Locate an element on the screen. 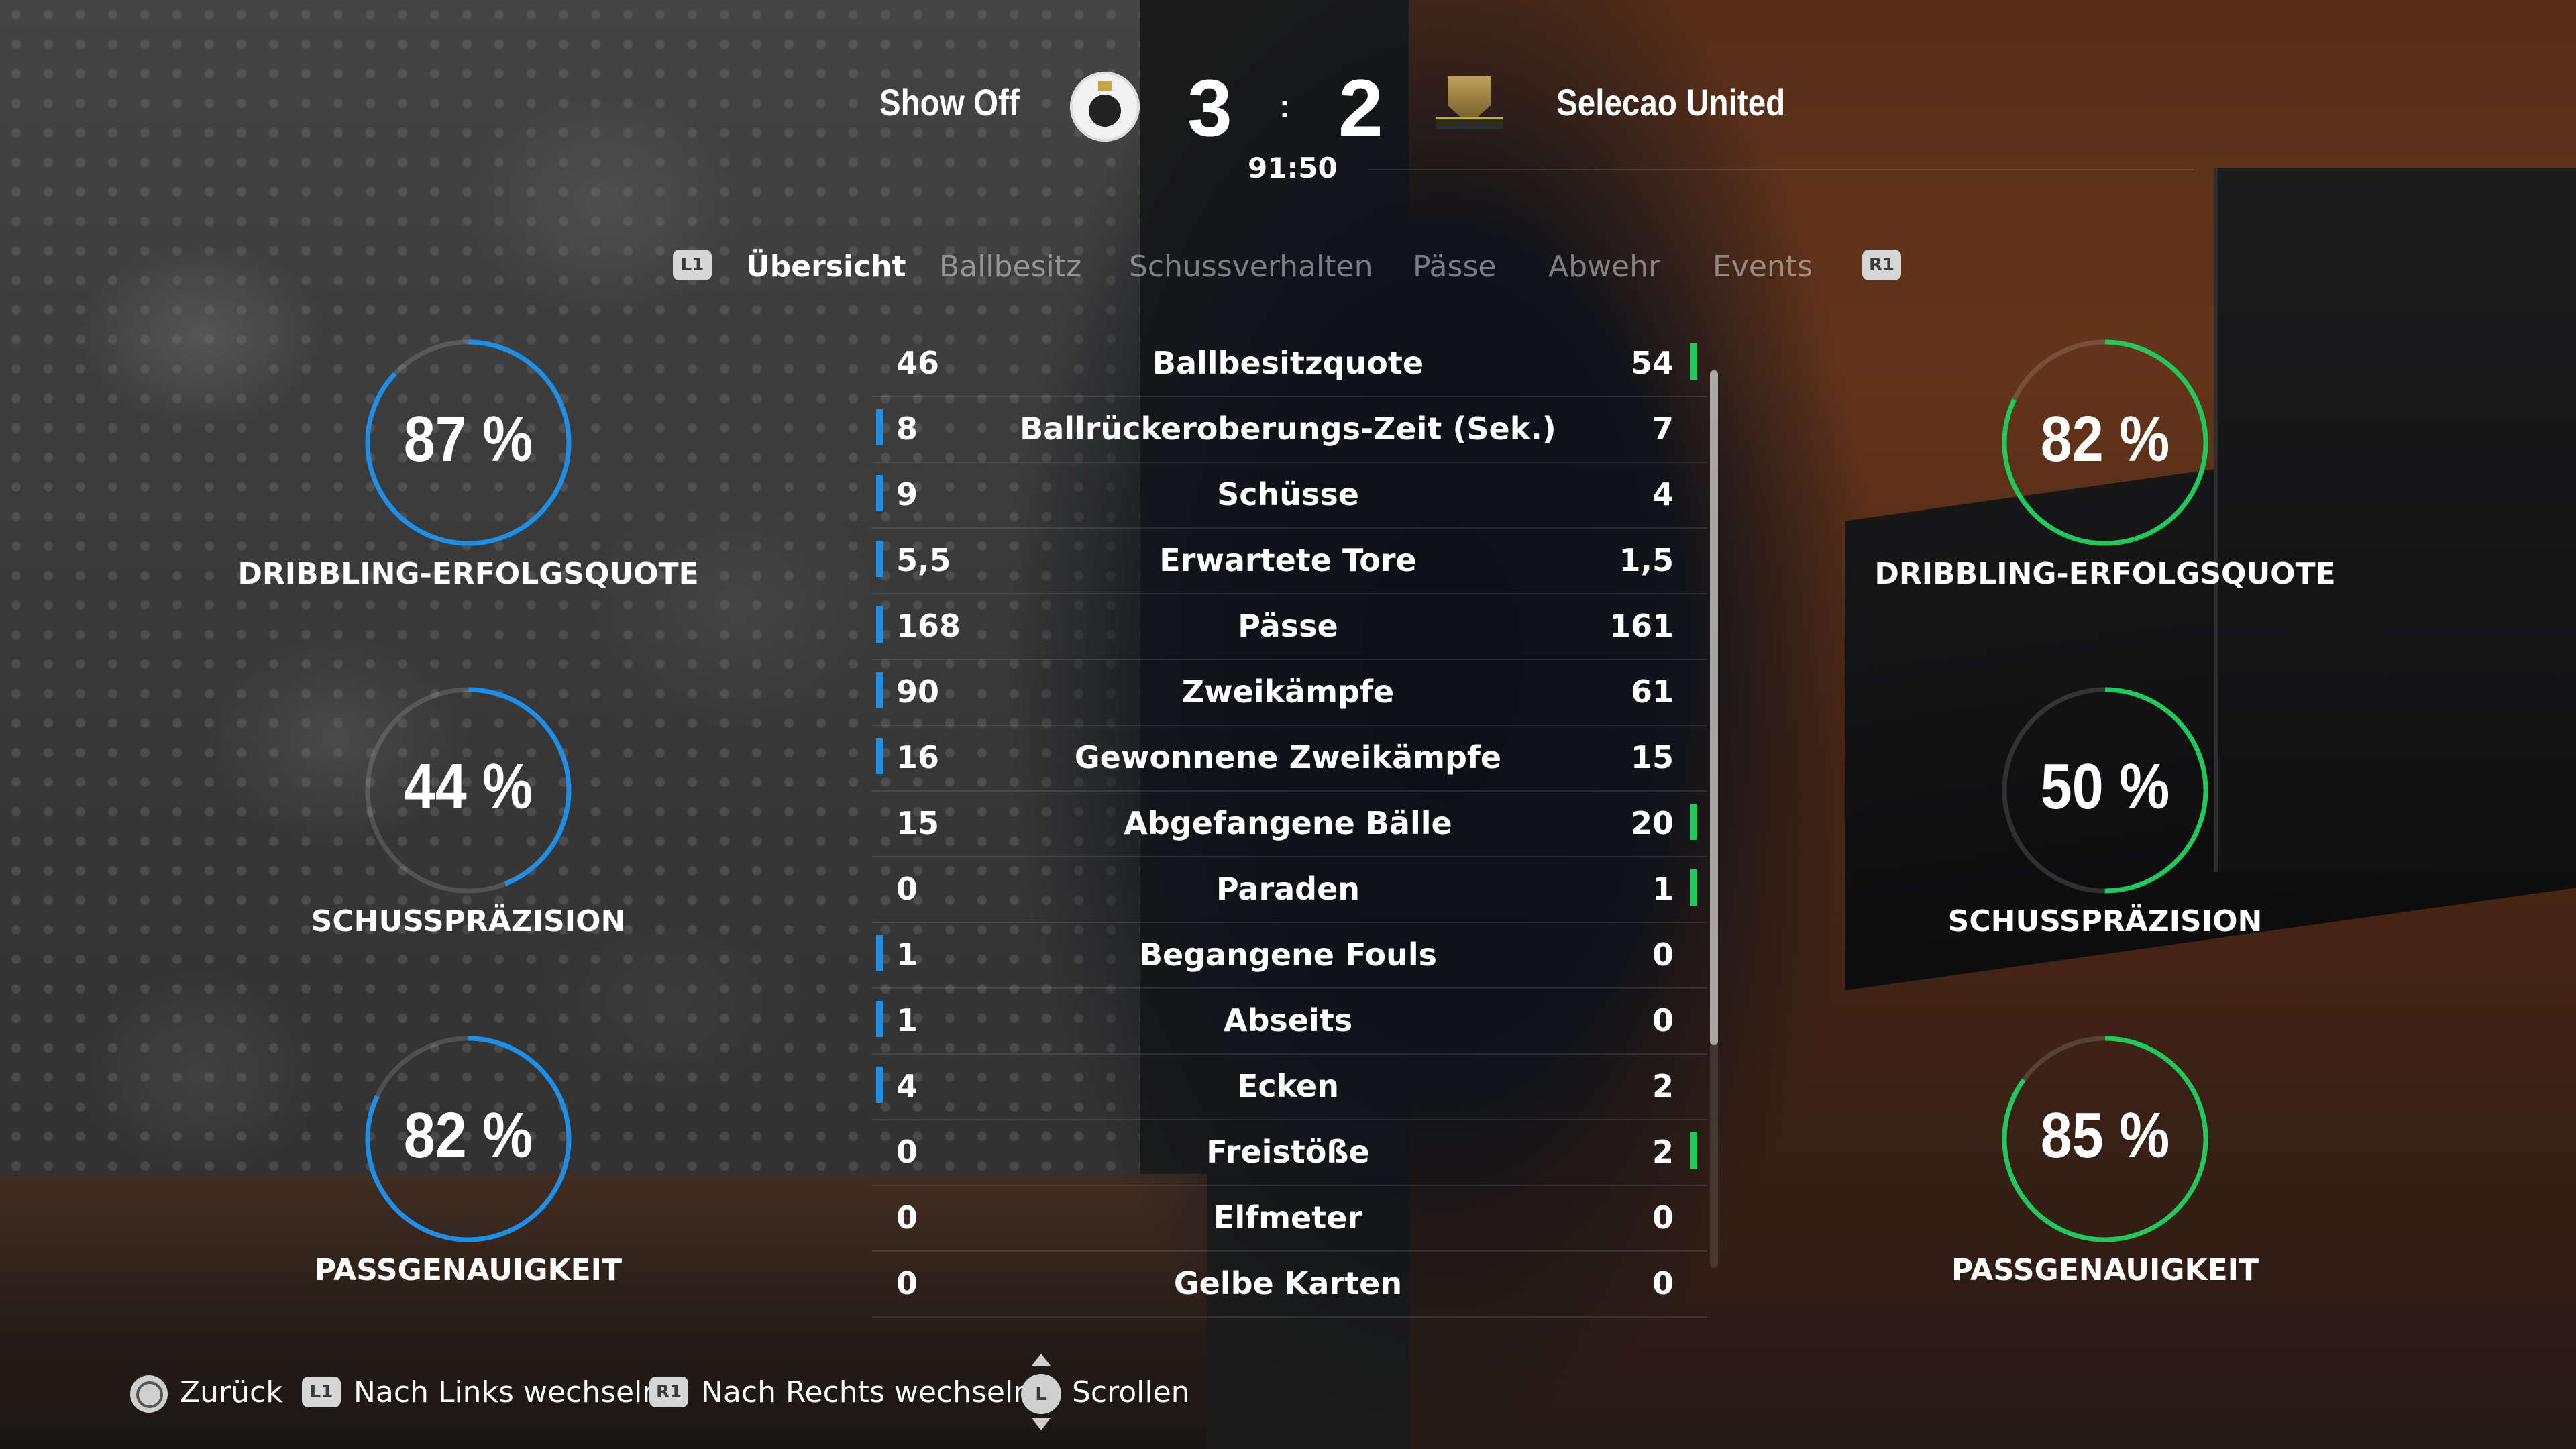  home-stat-value: 4 is located at coordinates (907, 1086).